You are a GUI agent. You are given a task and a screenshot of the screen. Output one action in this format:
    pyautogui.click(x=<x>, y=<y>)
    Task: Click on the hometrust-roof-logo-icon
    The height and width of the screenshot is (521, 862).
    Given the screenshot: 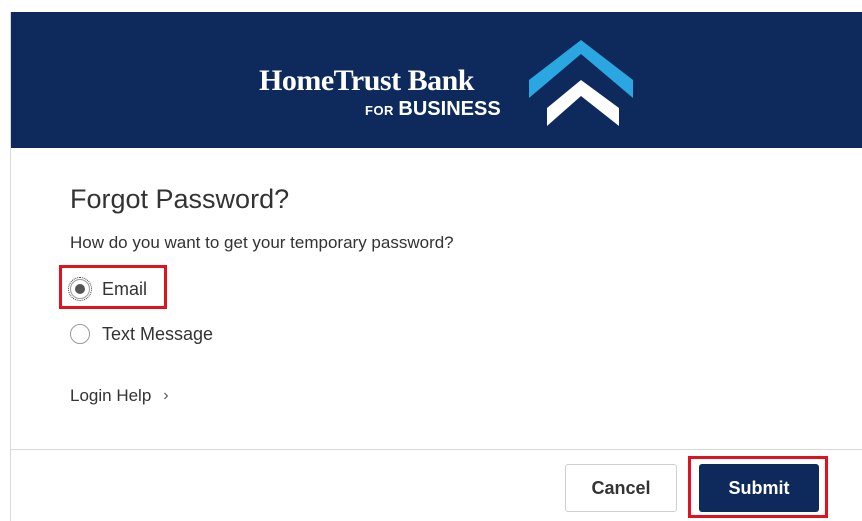 What is the action you would take?
    pyautogui.click(x=581, y=83)
    